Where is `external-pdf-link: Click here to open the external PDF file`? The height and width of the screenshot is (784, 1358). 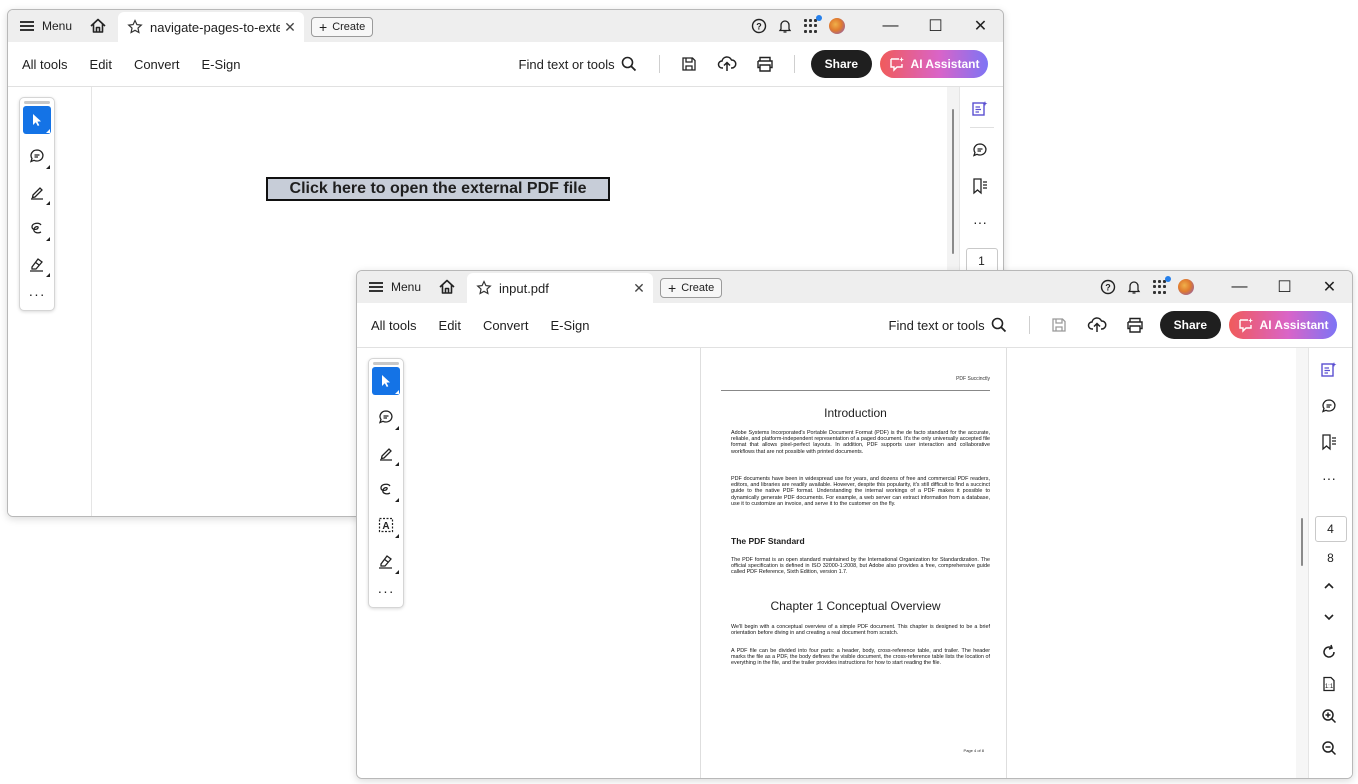 external-pdf-link: Click here to open the external PDF file is located at coordinates (438, 189).